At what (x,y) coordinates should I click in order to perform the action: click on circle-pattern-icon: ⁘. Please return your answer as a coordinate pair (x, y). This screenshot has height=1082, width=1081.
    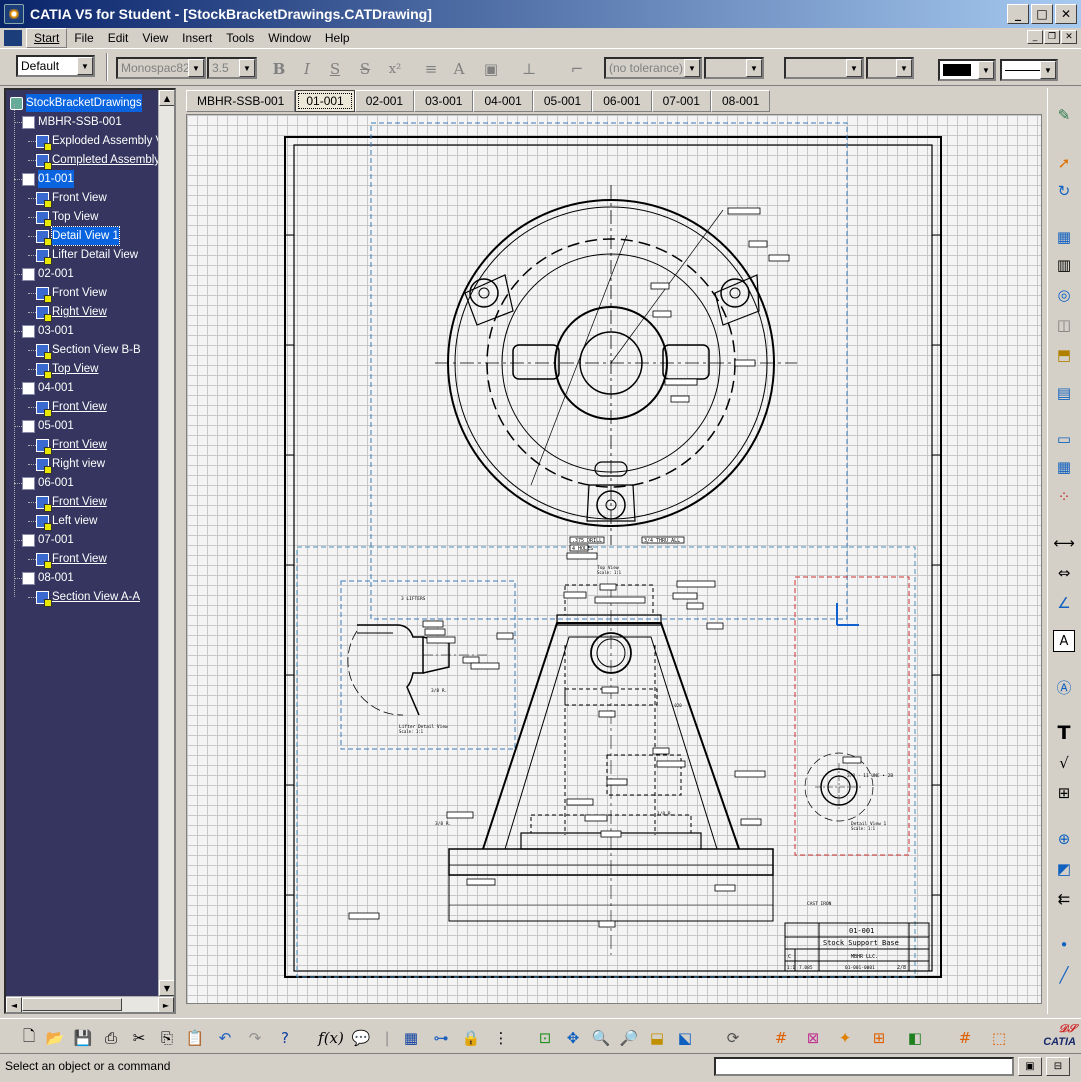
    Looking at the image, I should click on (1064, 497).